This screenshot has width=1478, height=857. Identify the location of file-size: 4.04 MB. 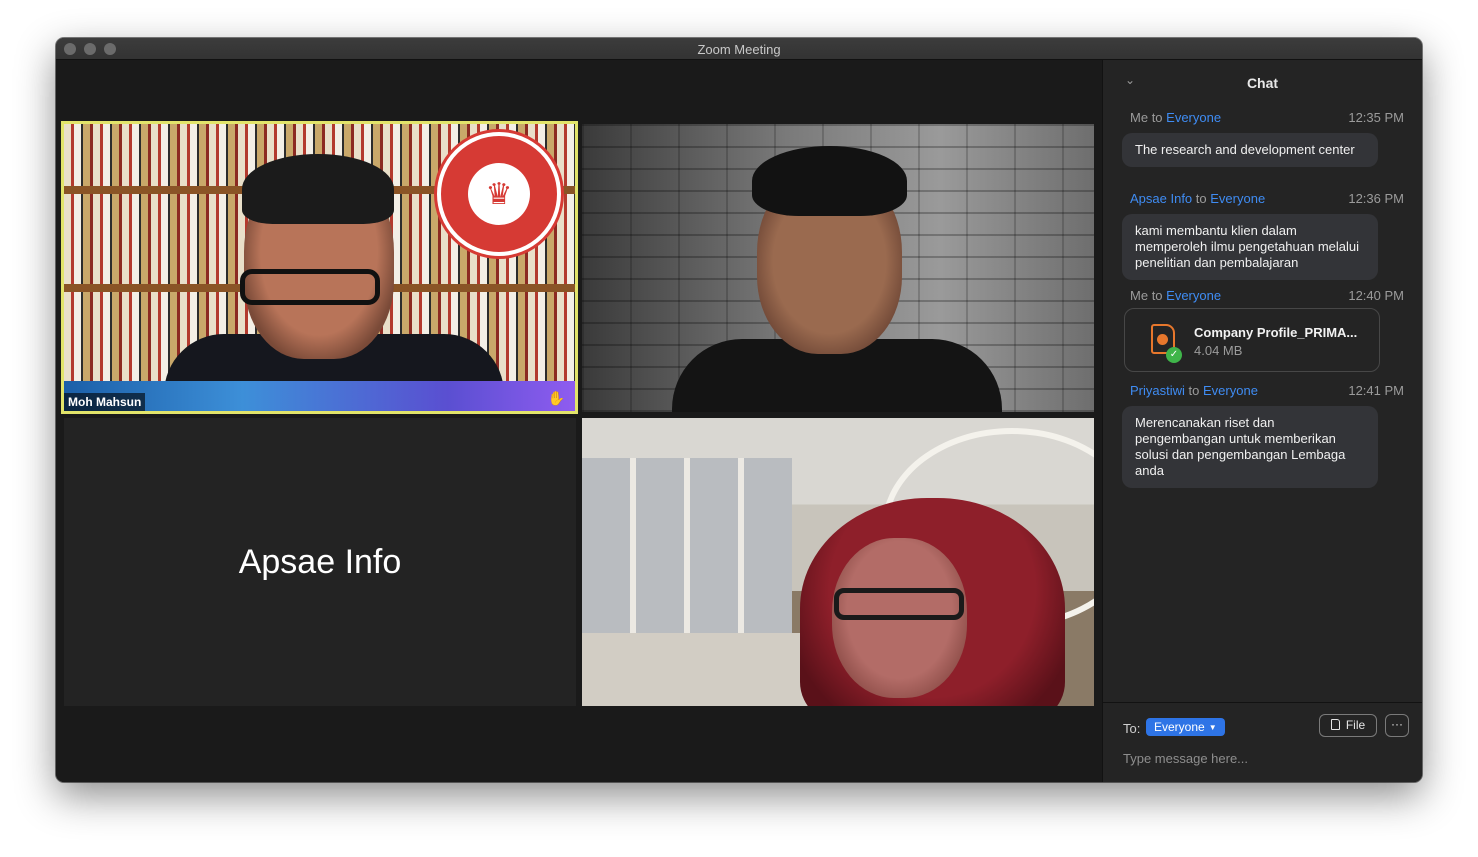
(1218, 350).